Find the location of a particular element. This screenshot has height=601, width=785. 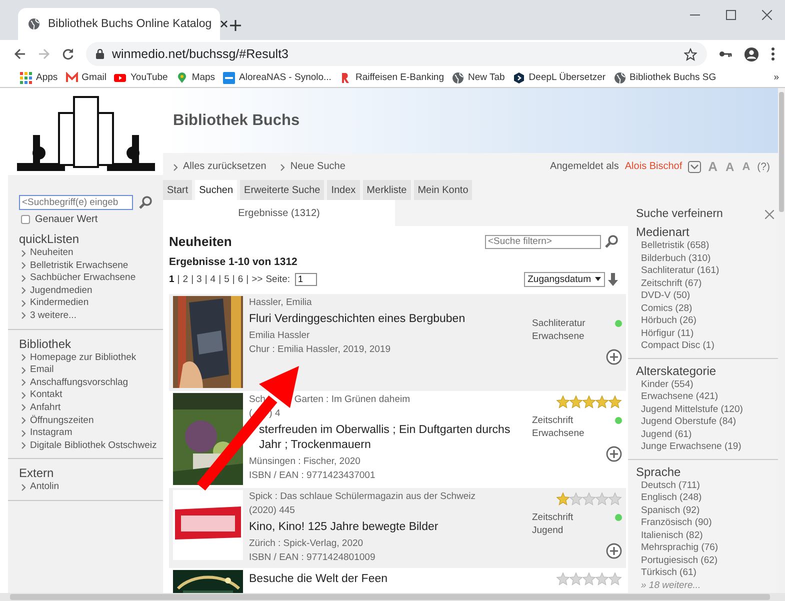

bookmark: Bibliothek Buchs SG is located at coordinates (665, 78).